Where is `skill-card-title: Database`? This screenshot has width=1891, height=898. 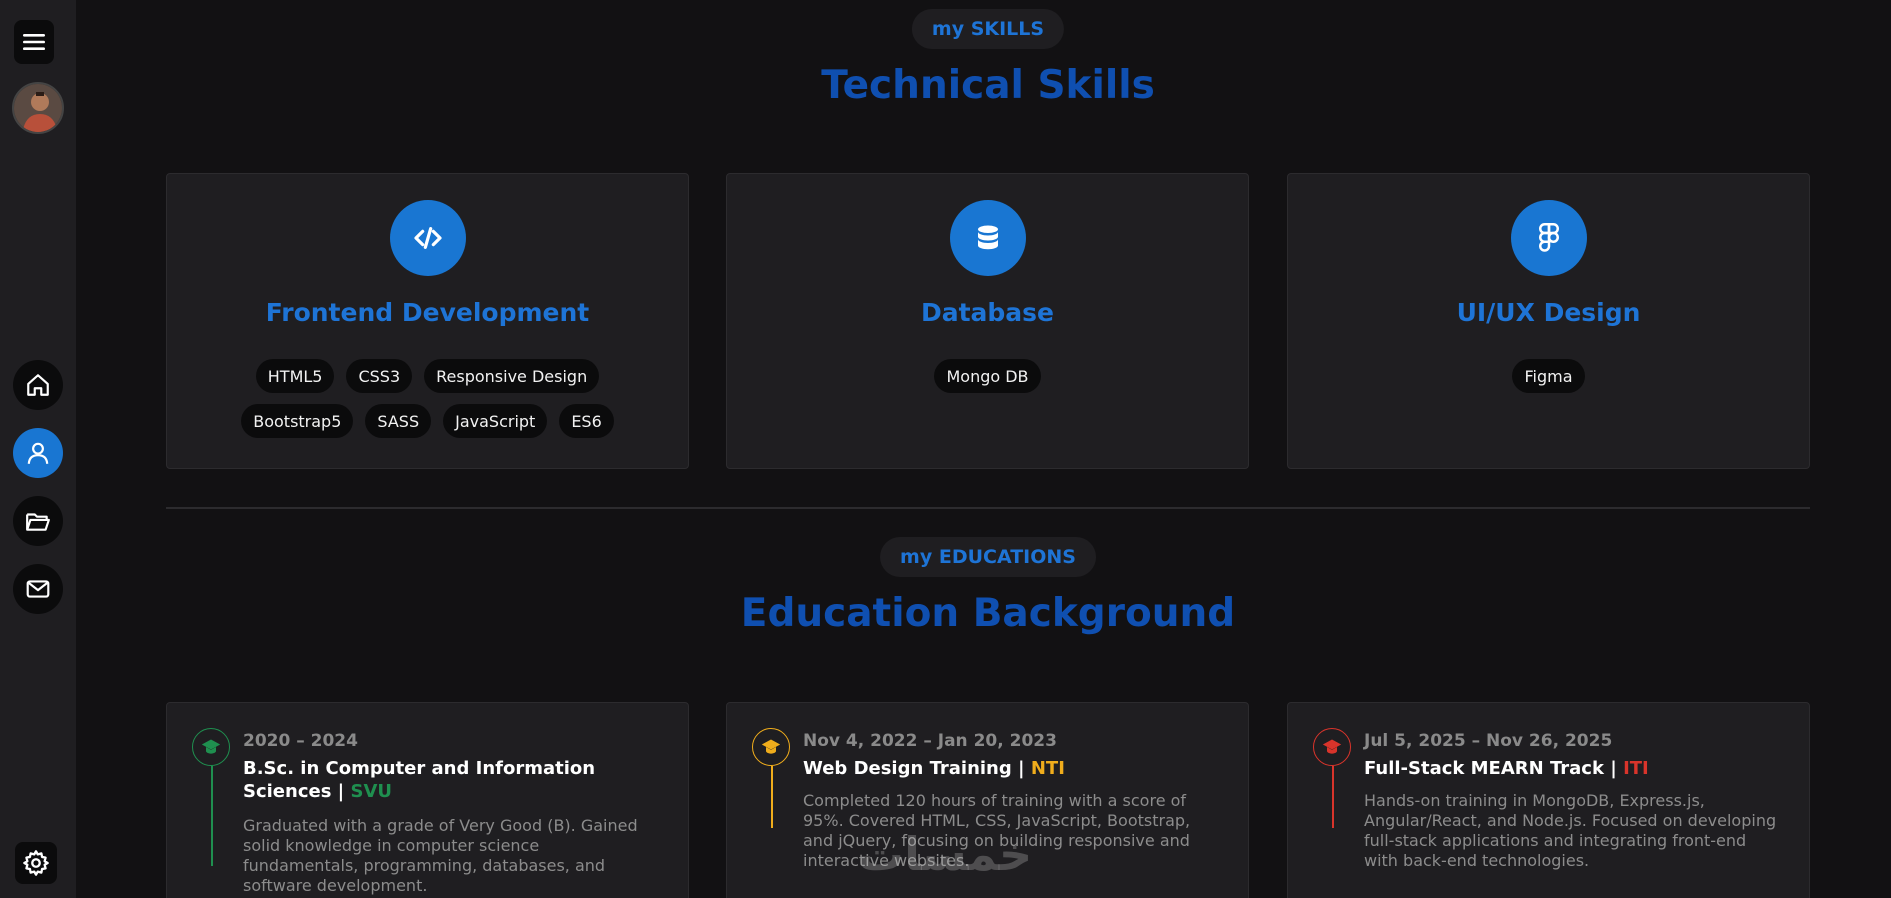
skill-card-title: Database is located at coordinates (987, 312).